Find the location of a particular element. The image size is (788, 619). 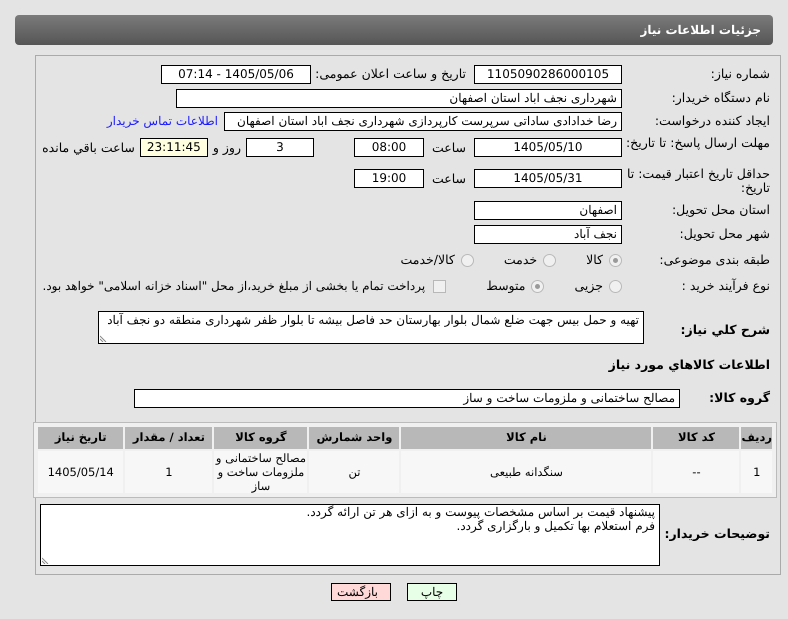

table-cell: 1405/05/14 is located at coordinates (81, 471).